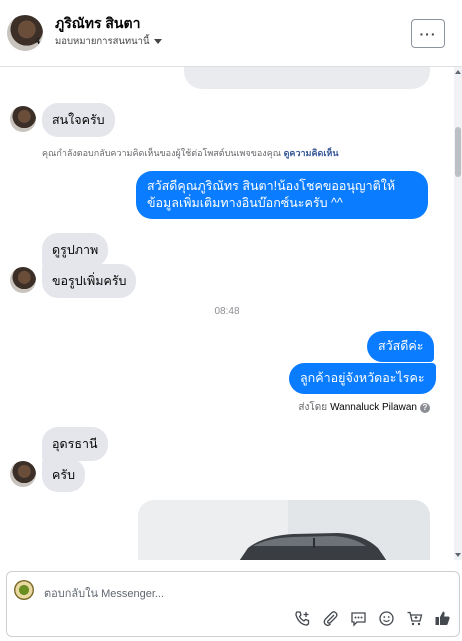 This screenshot has height=641, width=462. What do you see at coordinates (401, 346) in the screenshot?
I see `outgoing-message: สวัสดีค่ะ` at bounding box center [401, 346].